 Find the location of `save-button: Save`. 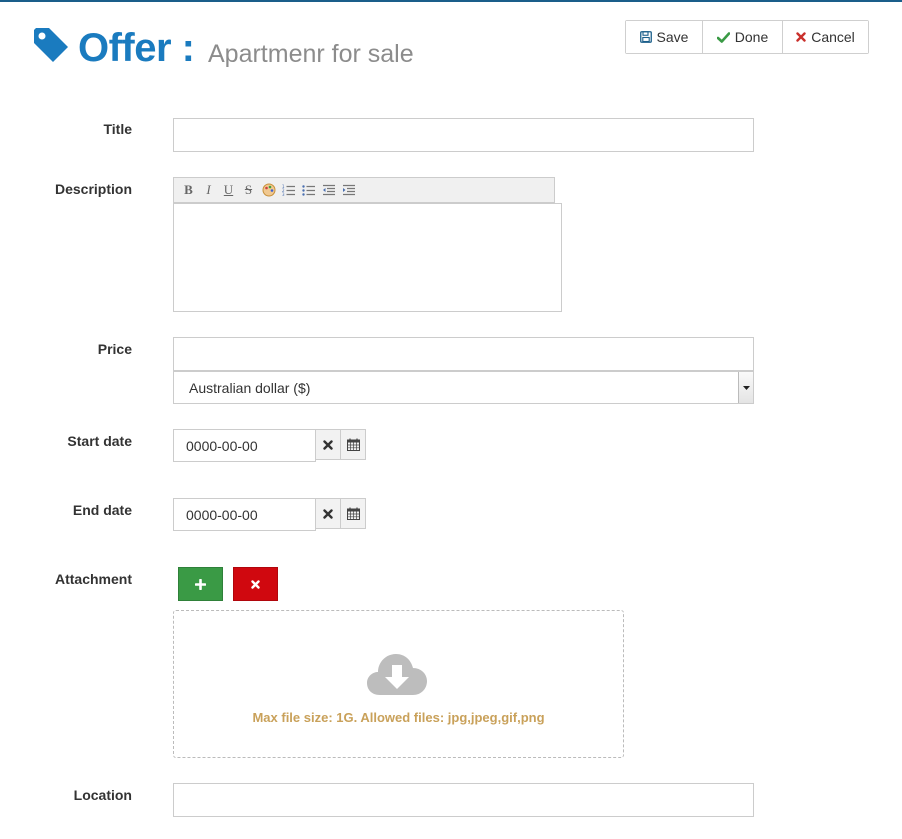

save-button: Save is located at coordinates (664, 37).